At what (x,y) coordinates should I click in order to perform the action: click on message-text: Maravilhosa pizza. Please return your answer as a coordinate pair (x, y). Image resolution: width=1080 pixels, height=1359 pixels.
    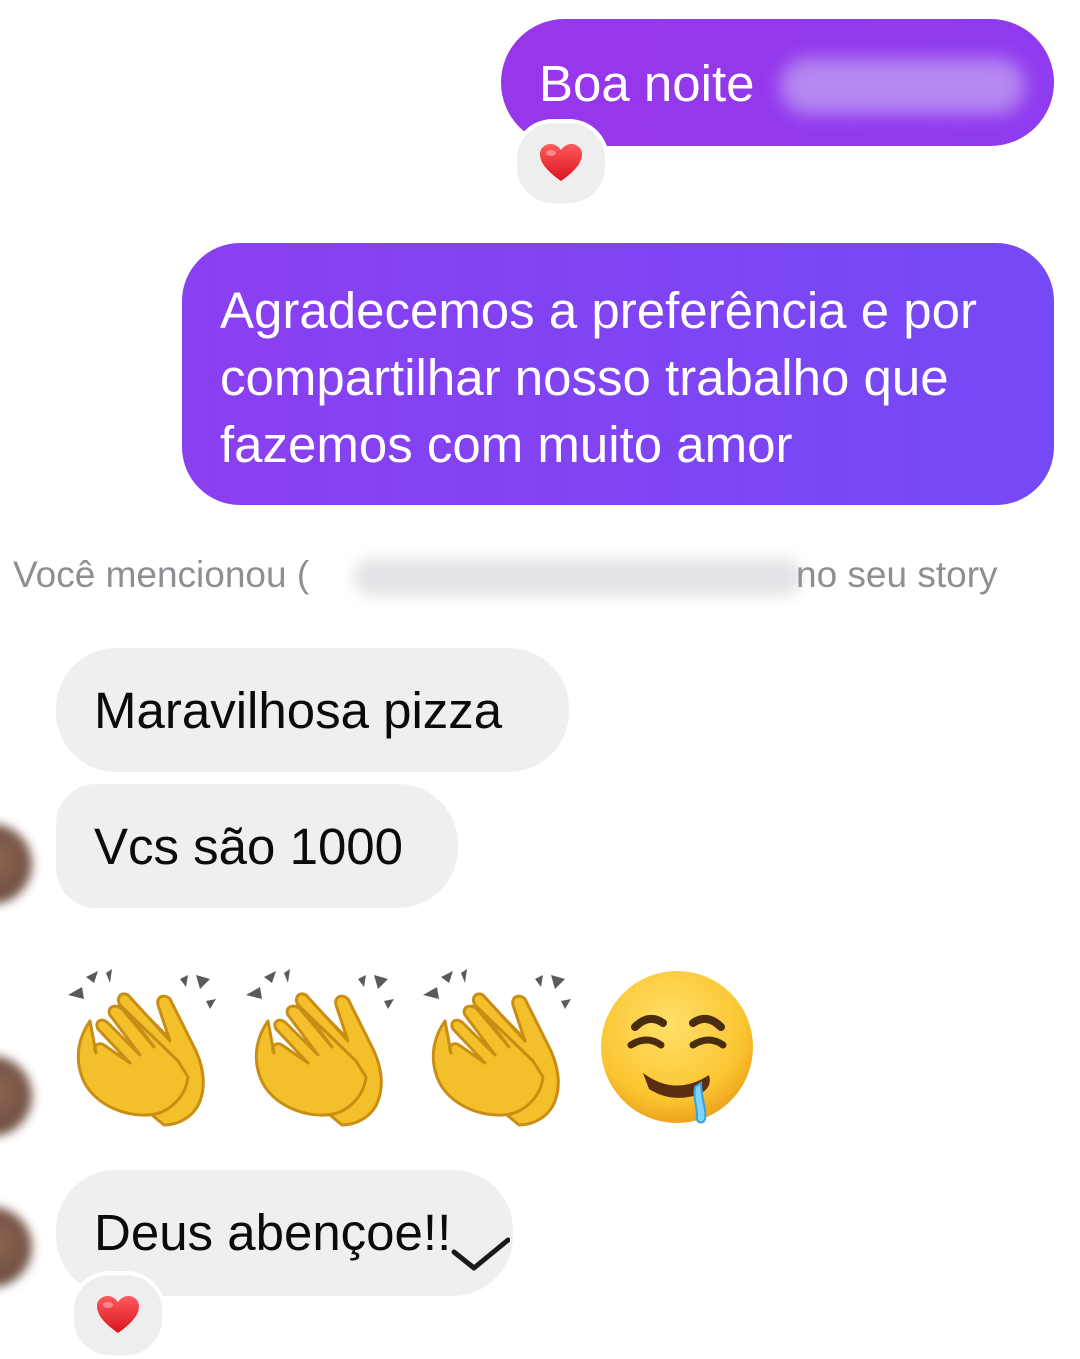
    Looking at the image, I should click on (298, 710).